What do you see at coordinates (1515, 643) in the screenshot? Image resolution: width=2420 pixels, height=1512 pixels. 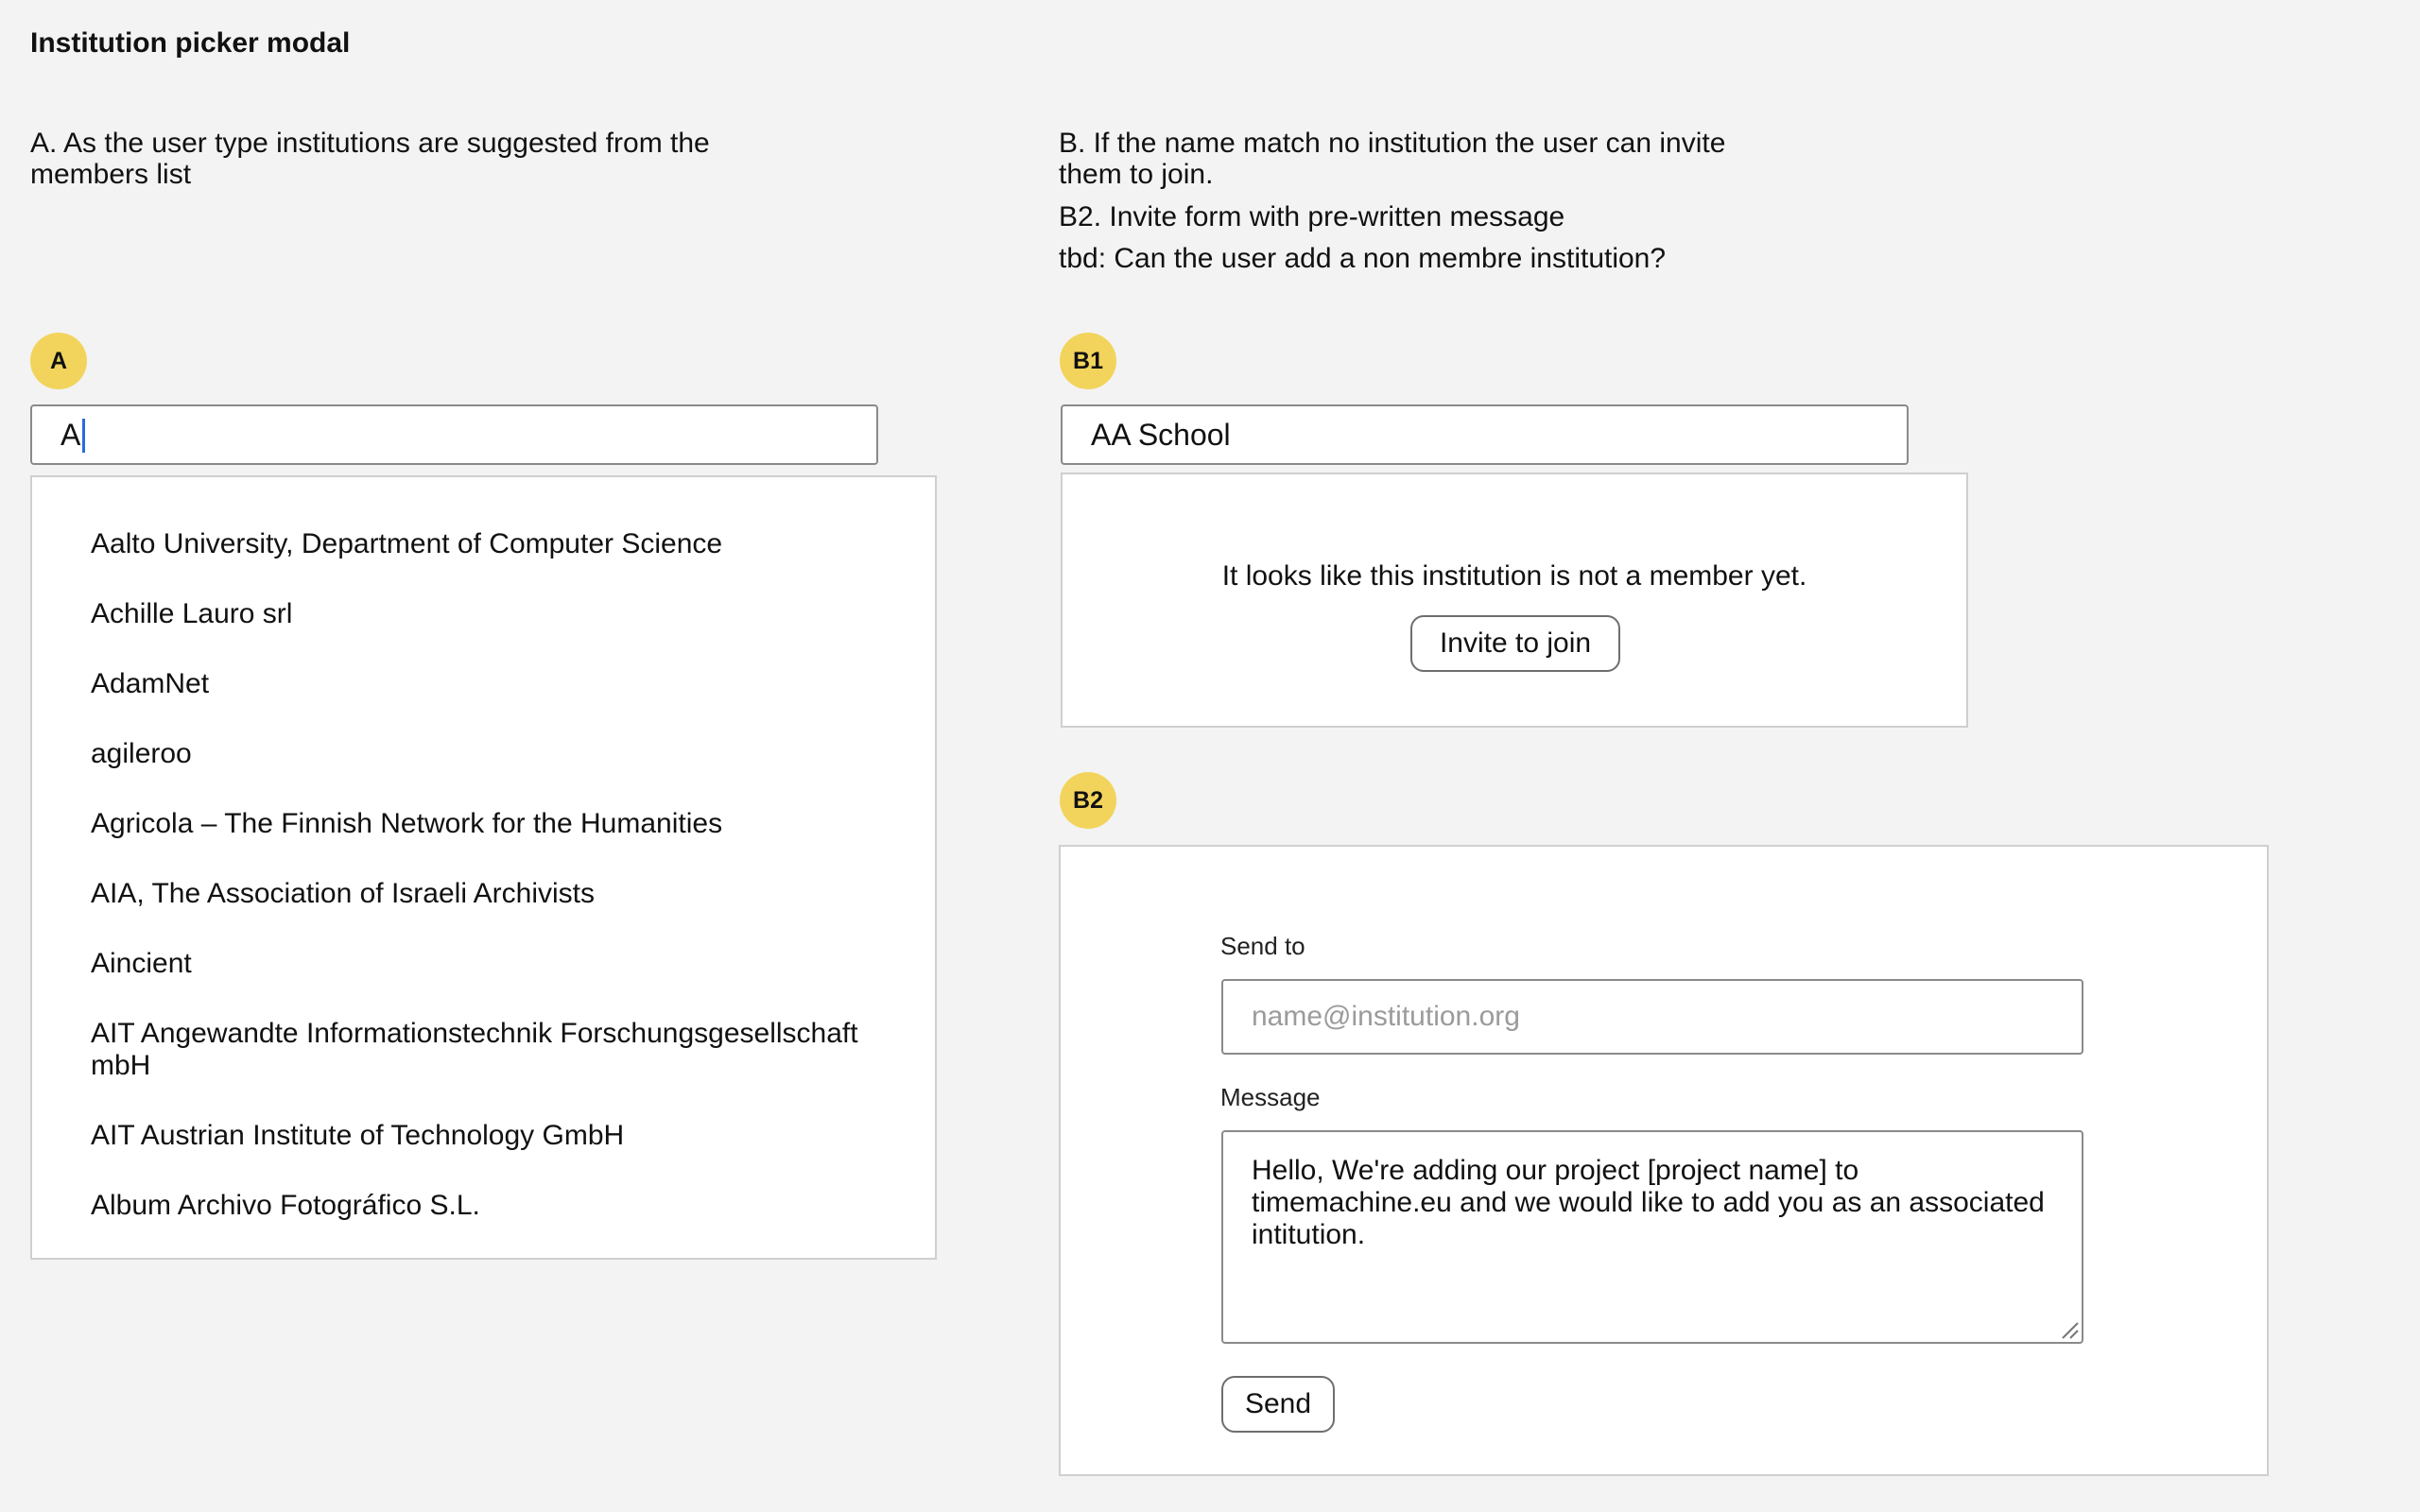 I see `invite-to-join-button: Invite to join` at bounding box center [1515, 643].